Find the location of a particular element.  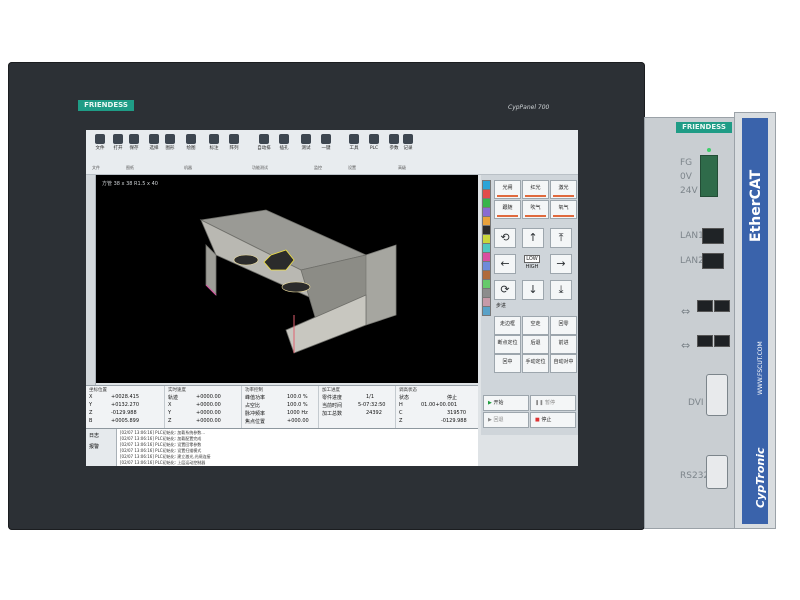

ribbon-button: 绘图 is located at coordinates (191, 142).